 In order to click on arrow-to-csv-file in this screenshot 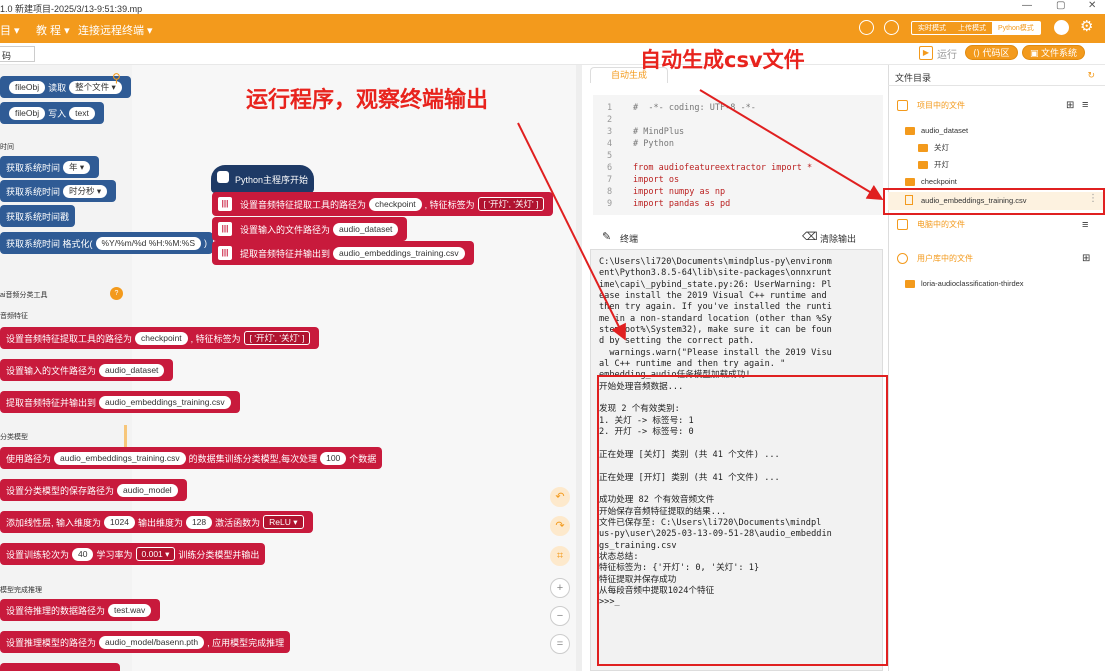, I will do `click(791, 145)`.